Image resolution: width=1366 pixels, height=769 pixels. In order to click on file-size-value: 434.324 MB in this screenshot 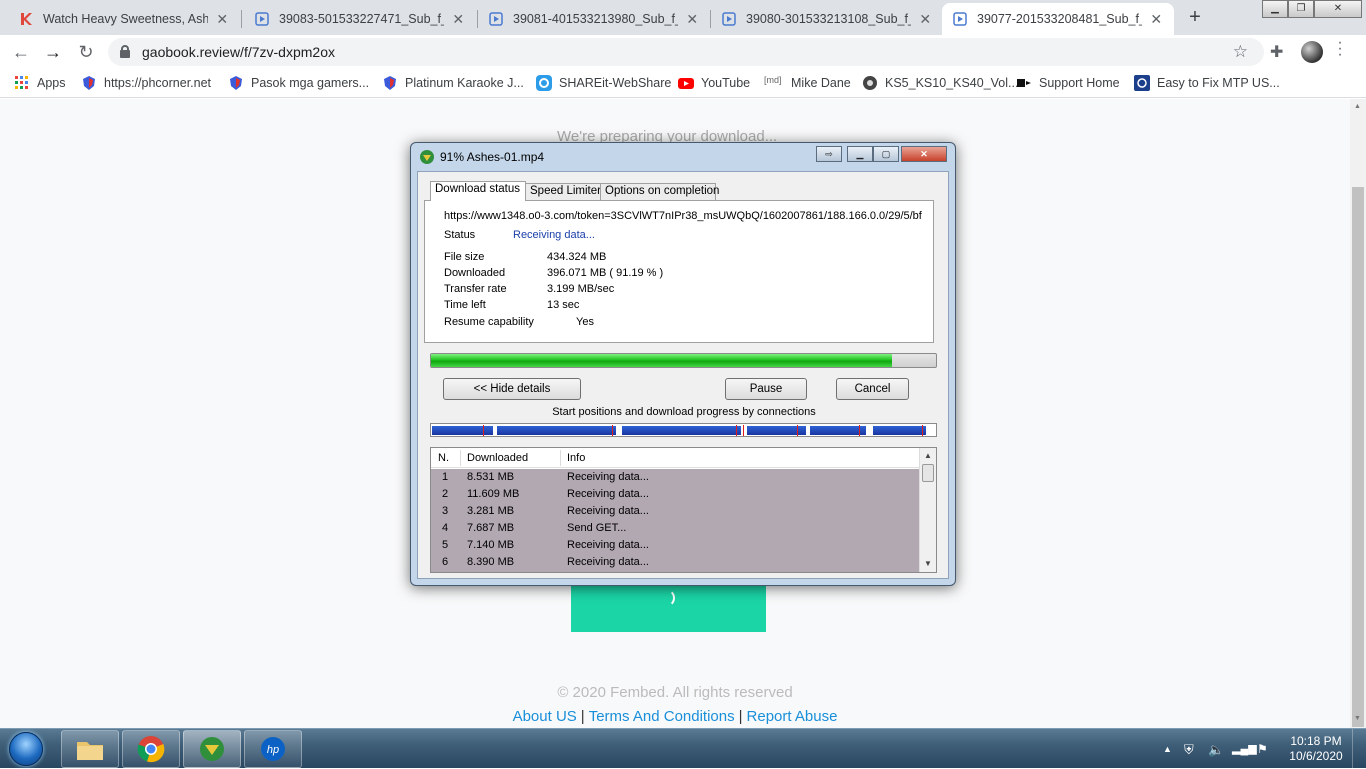, I will do `click(577, 257)`.